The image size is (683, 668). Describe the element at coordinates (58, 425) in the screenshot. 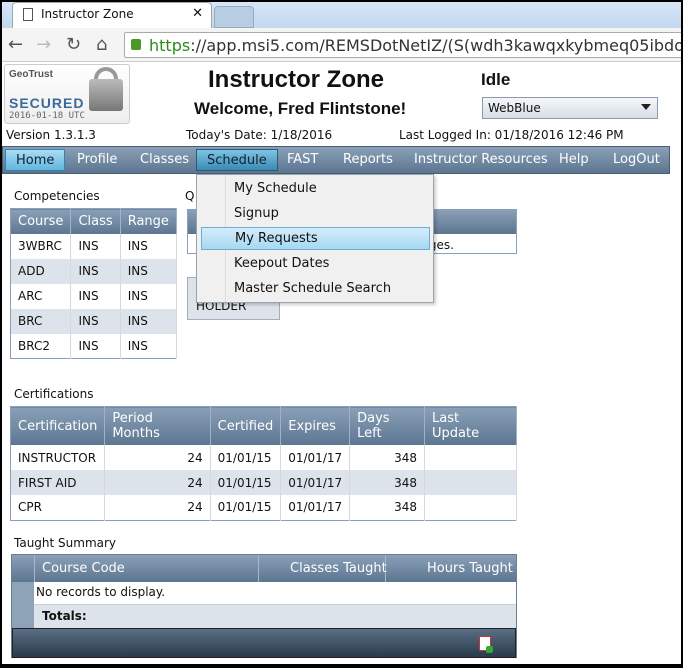

I see `column-header: Certification` at that location.